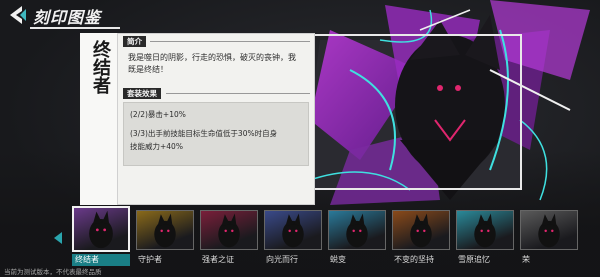 The image size is (600, 277). What do you see at coordinates (158, 114) in the screenshot?
I see `effect-line: (2/2)暴击+10%` at bounding box center [158, 114].